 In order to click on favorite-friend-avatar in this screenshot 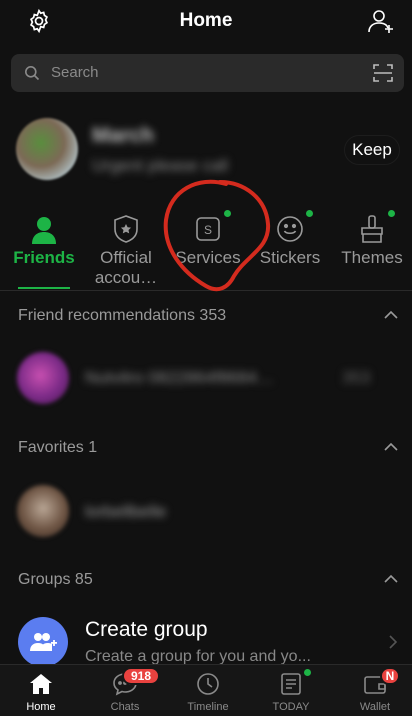, I will do `click(43, 511)`.